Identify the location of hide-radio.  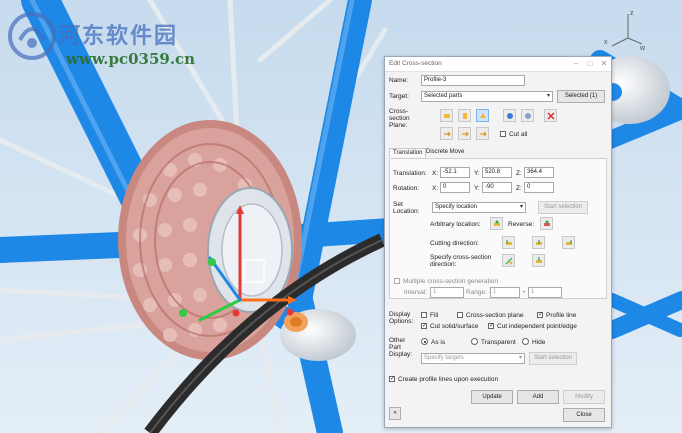
(525, 341).